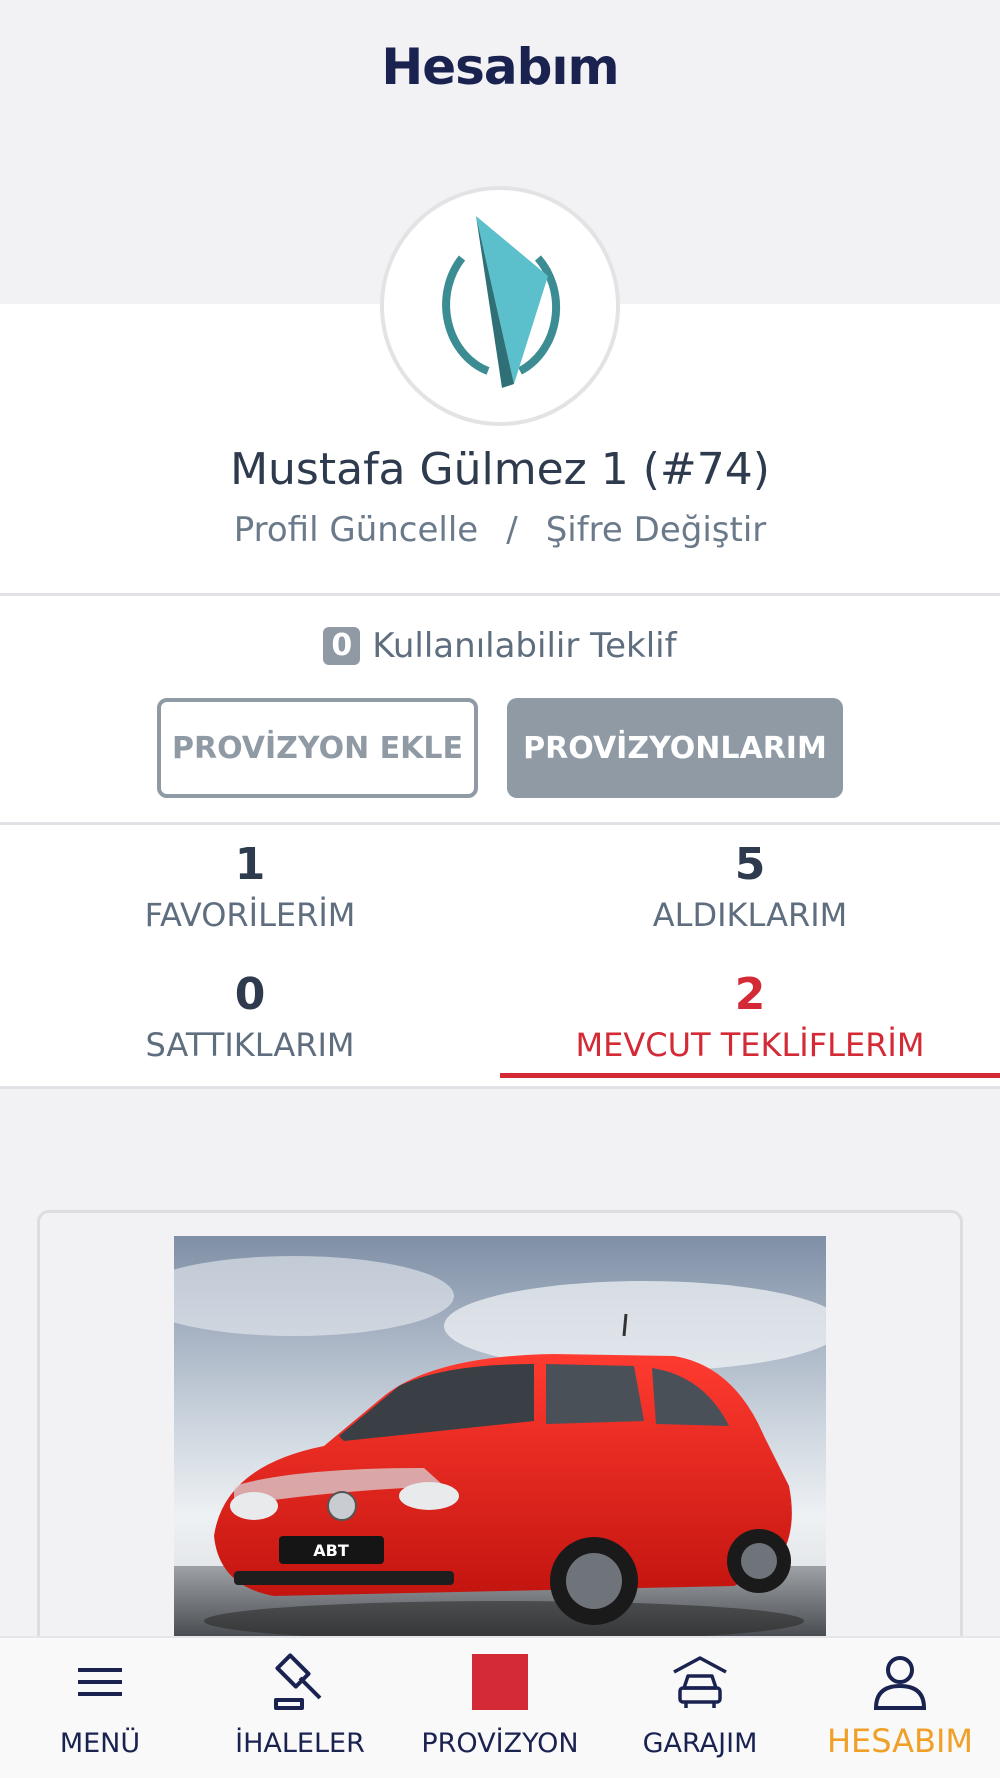 Image resolution: width=1000 pixels, height=1778 pixels. I want to click on offer-label: Kullanılabilir Teklif, so click(524, 646).